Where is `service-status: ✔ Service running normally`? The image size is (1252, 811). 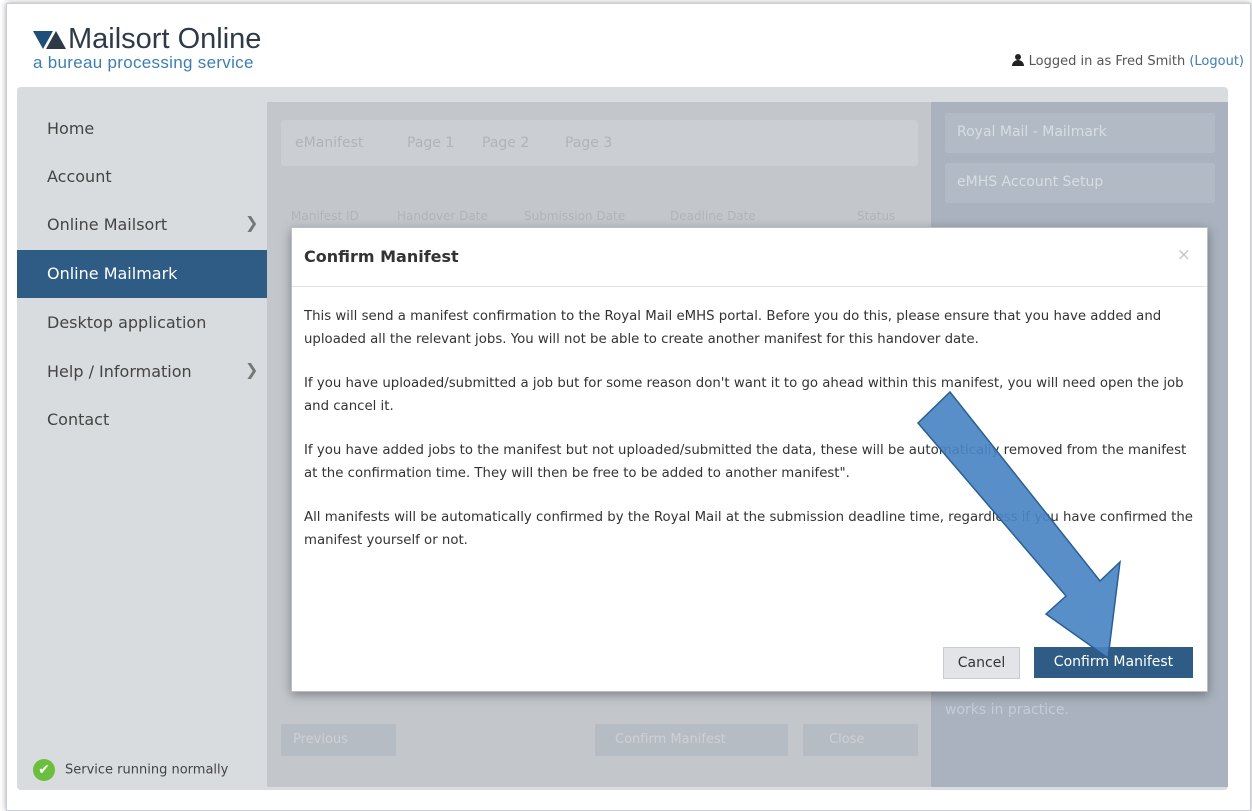
service-status: ✔ Service running normally is located at coordinates (130, 770).